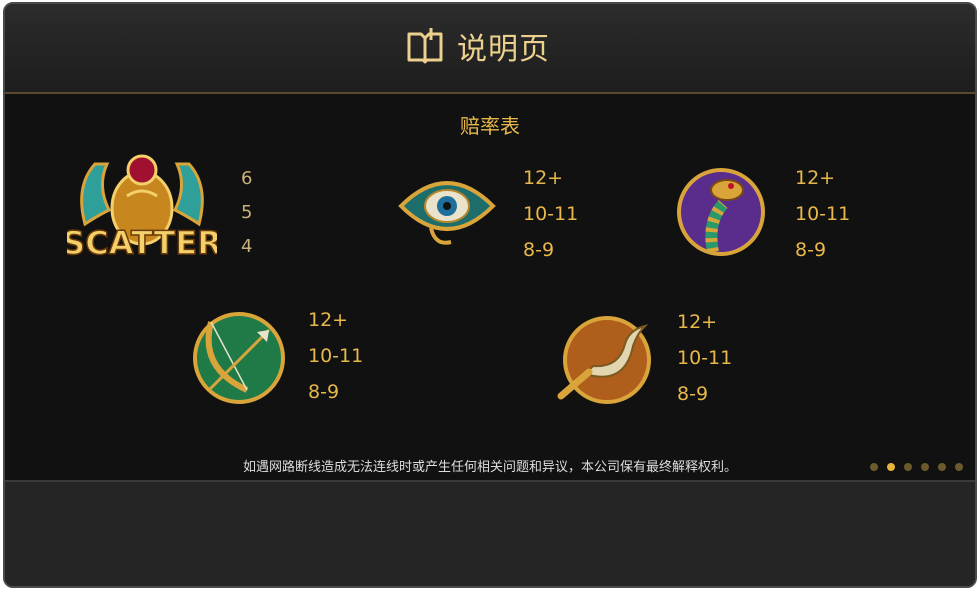 The image size is (978, 590). What do you see at coordinates (425, 46) in the screenshot?
I see `book-icon` at bounding box center [425, 46].